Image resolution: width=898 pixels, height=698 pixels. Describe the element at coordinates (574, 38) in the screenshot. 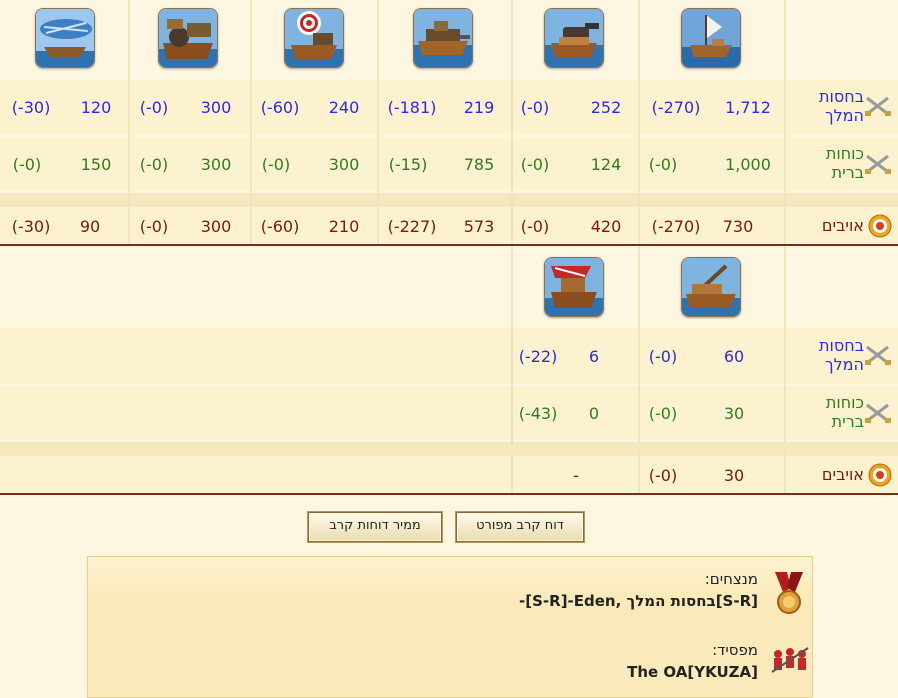

I see `cannon-ship-icon` at that location.